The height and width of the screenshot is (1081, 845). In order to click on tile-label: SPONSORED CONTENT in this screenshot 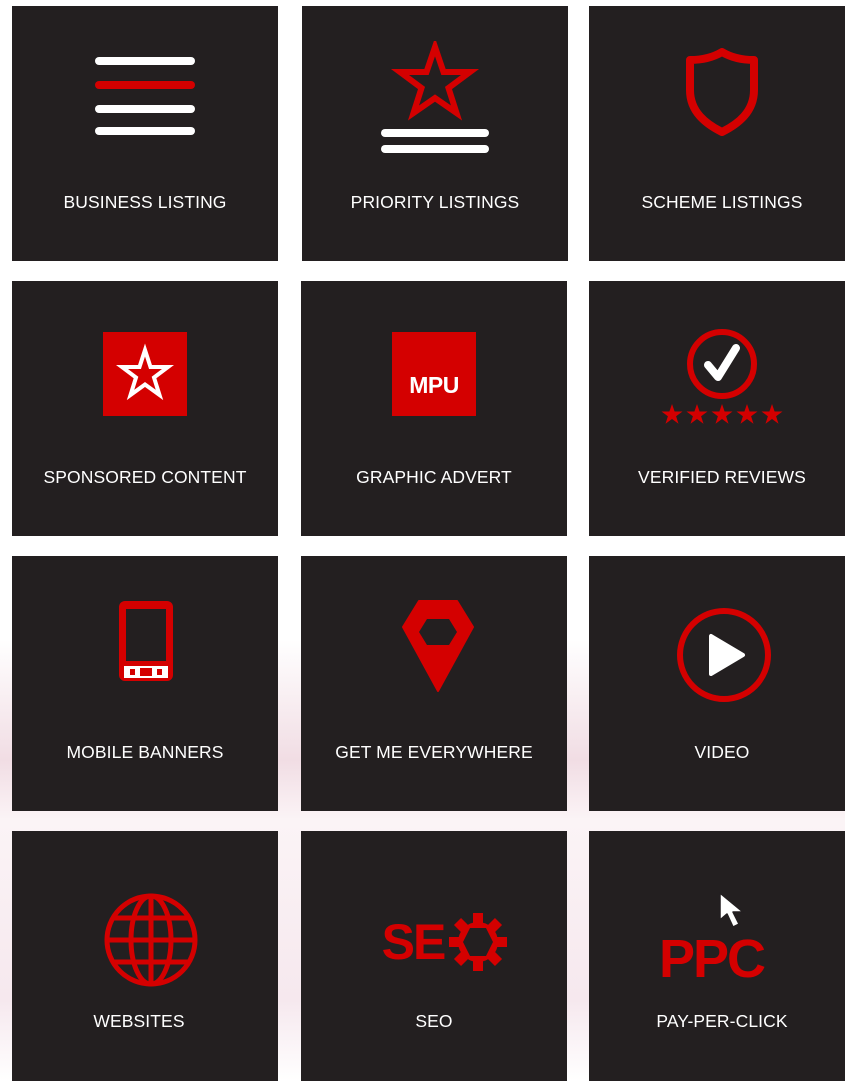, I will do `click(145, 477)`.